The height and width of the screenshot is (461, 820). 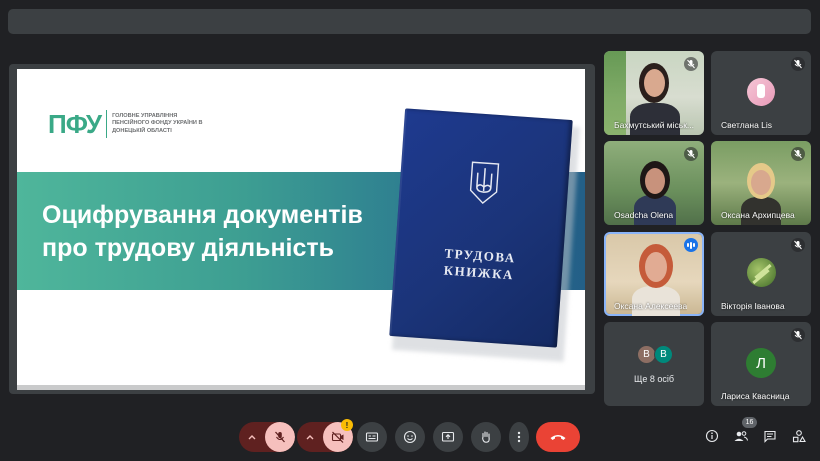 What do you see at coordinates (755, 396) in the screenshot?
I see `participant-name: Лариса Квасница` at bounding box center [755, 396].